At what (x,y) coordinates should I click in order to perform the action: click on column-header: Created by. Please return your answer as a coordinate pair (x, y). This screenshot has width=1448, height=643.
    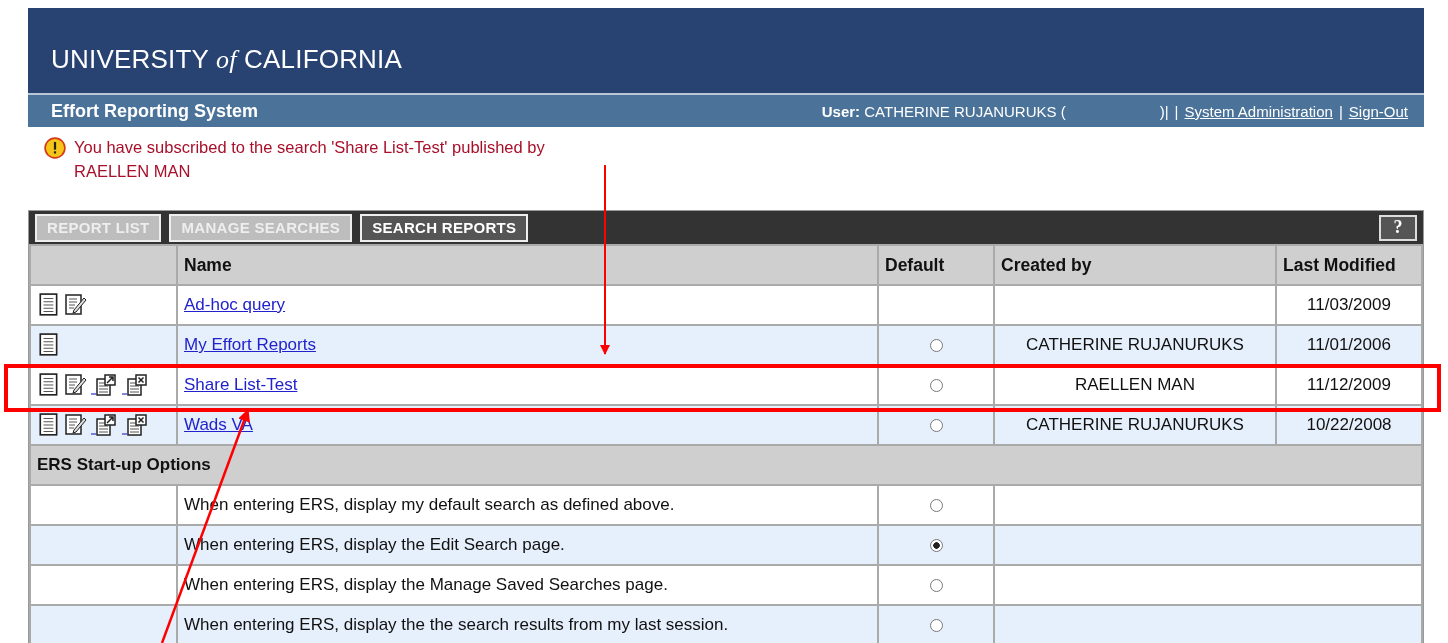
    Looking at the image, I should click on (1135, 265).